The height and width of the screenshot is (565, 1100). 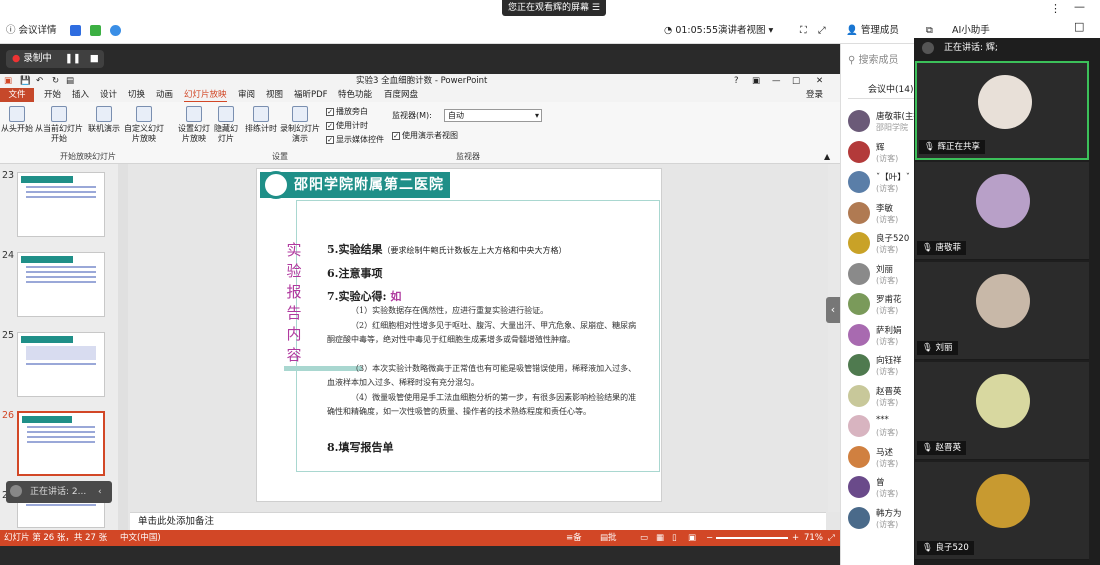 What do you see at coordinates (736, 81) in the screenshot?
I see `help-icon: ?` at bounding box center [736, 81].